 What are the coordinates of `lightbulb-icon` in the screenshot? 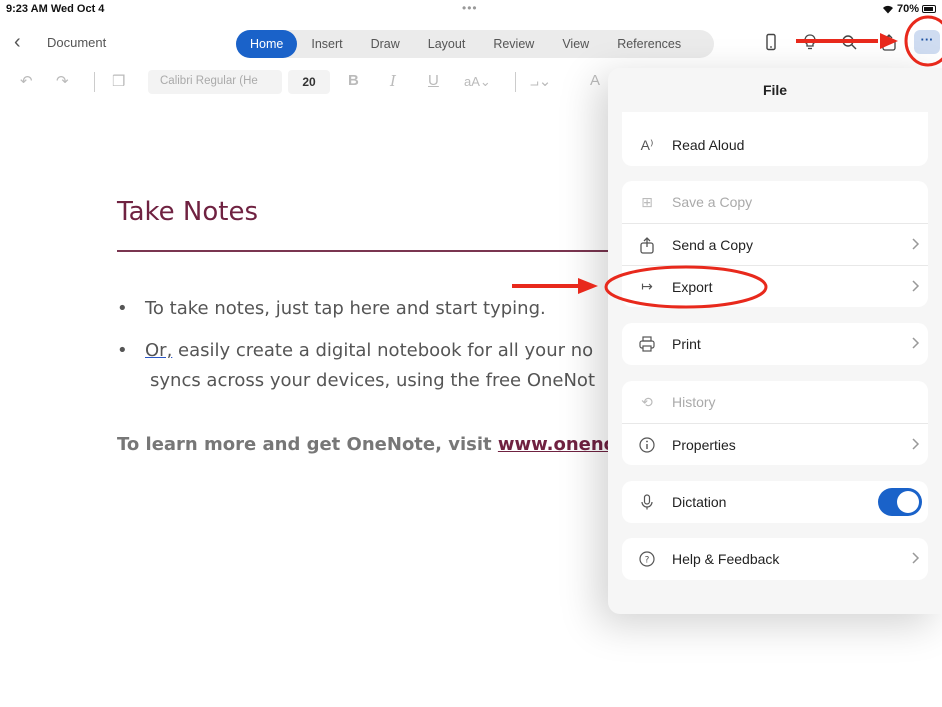 It's located at (810, 42).